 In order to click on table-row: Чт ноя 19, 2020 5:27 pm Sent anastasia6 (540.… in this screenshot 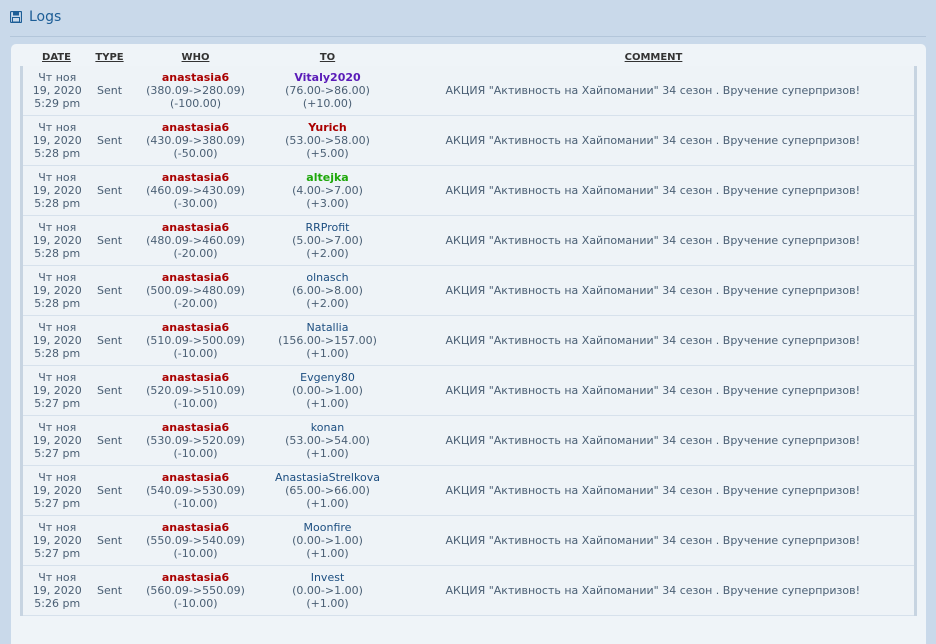, I will do `click(468, 490)`.